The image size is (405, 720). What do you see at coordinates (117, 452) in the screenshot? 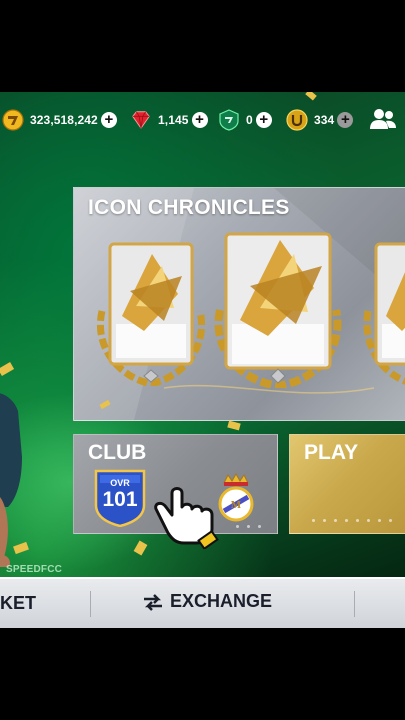
I see `club-label: CLUB` at bounding box center [117, 452].